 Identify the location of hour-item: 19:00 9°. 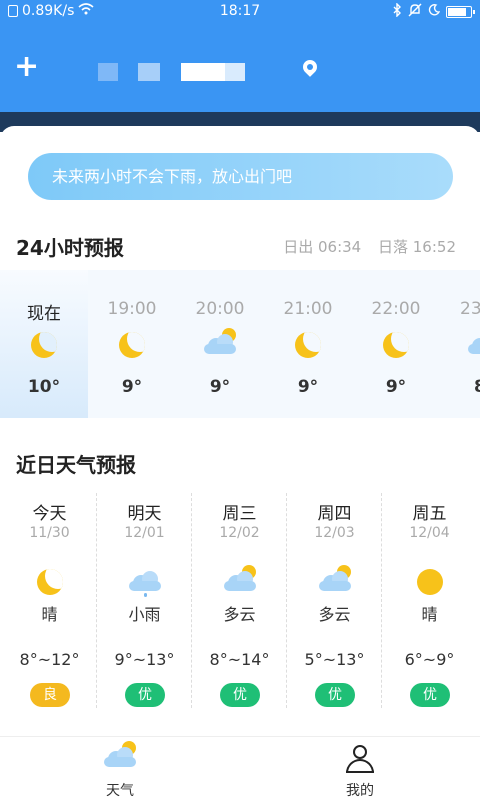
(132, 344).